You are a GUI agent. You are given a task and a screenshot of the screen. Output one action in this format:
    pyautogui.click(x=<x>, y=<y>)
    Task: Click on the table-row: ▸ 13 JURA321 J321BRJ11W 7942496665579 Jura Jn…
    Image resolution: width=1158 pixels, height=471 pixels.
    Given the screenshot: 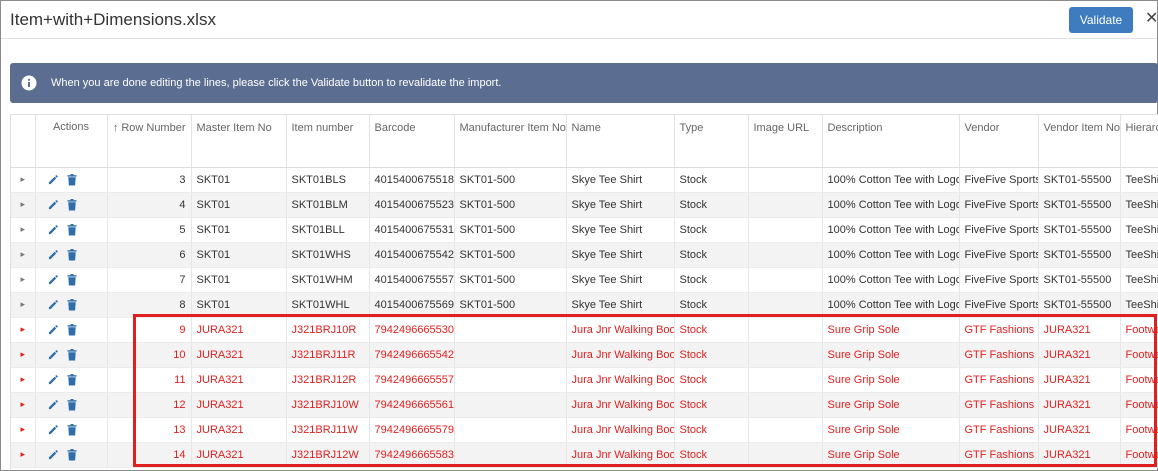 What is the action you would take?
    pyautogui.click(x=584, y=430)
    